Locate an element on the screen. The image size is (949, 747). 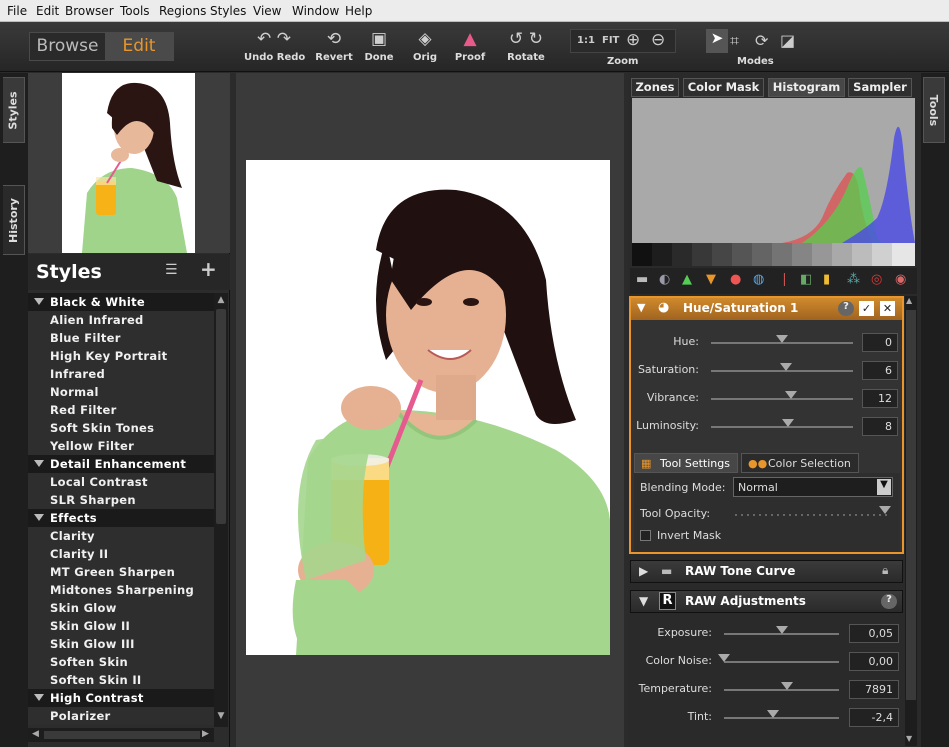
select-arrow-icon: ➤ is located at coordinates (717, 41).